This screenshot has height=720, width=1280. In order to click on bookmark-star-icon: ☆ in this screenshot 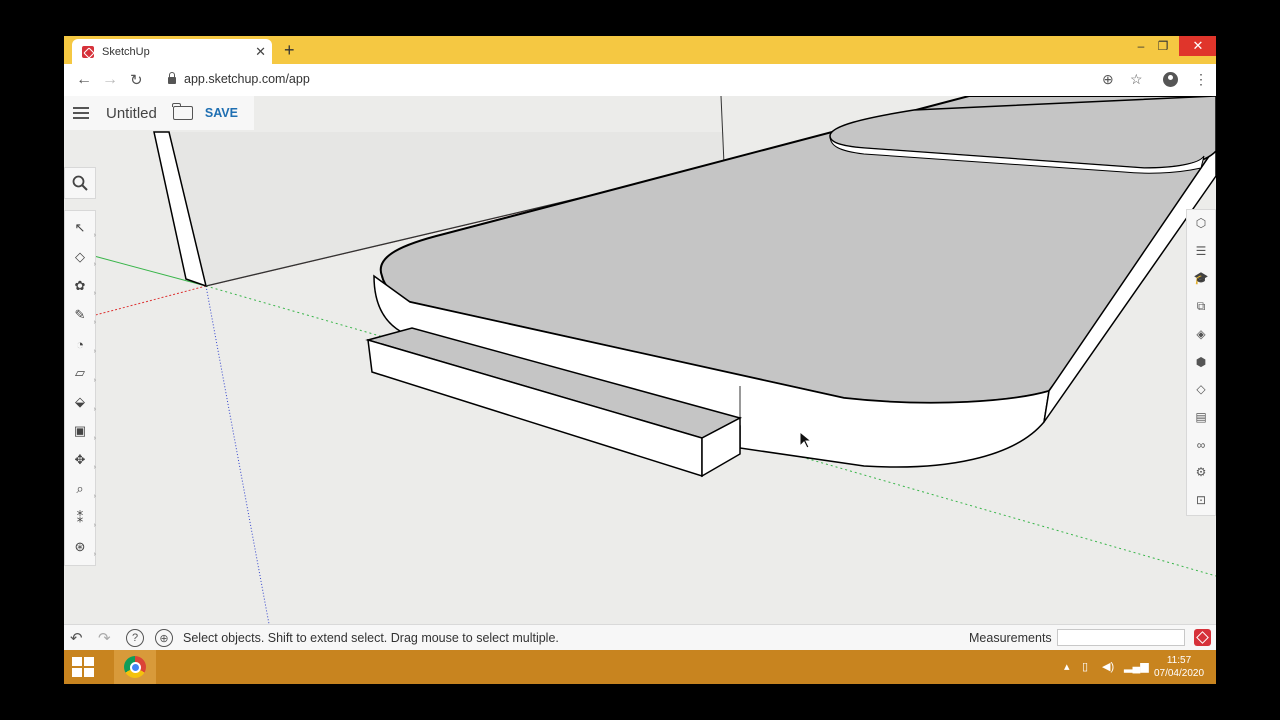, I will do `click(1136, 79)`.